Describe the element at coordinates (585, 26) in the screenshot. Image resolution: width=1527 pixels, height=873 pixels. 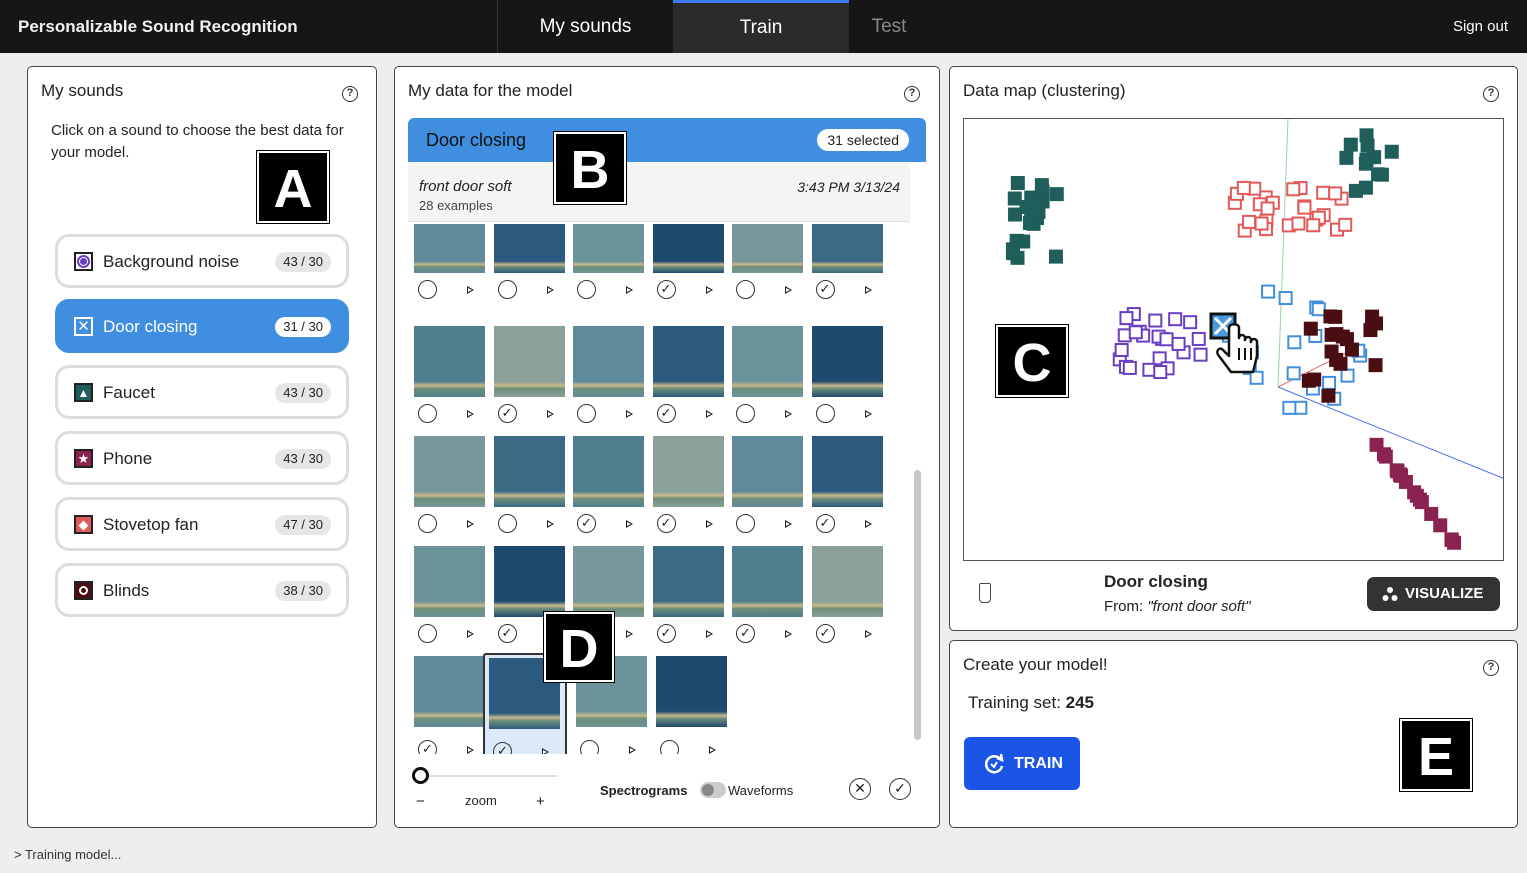
I see `tab-my-sounds: My sounds` at that location.